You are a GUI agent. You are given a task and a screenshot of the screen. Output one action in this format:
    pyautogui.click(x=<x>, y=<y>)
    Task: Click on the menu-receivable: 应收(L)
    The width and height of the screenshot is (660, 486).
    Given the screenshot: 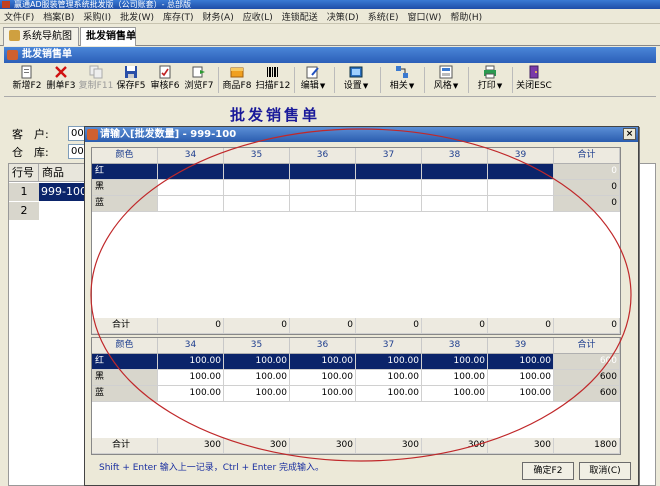 What is the action you would take?
    pyautogui.click(x=258, y=16)
    